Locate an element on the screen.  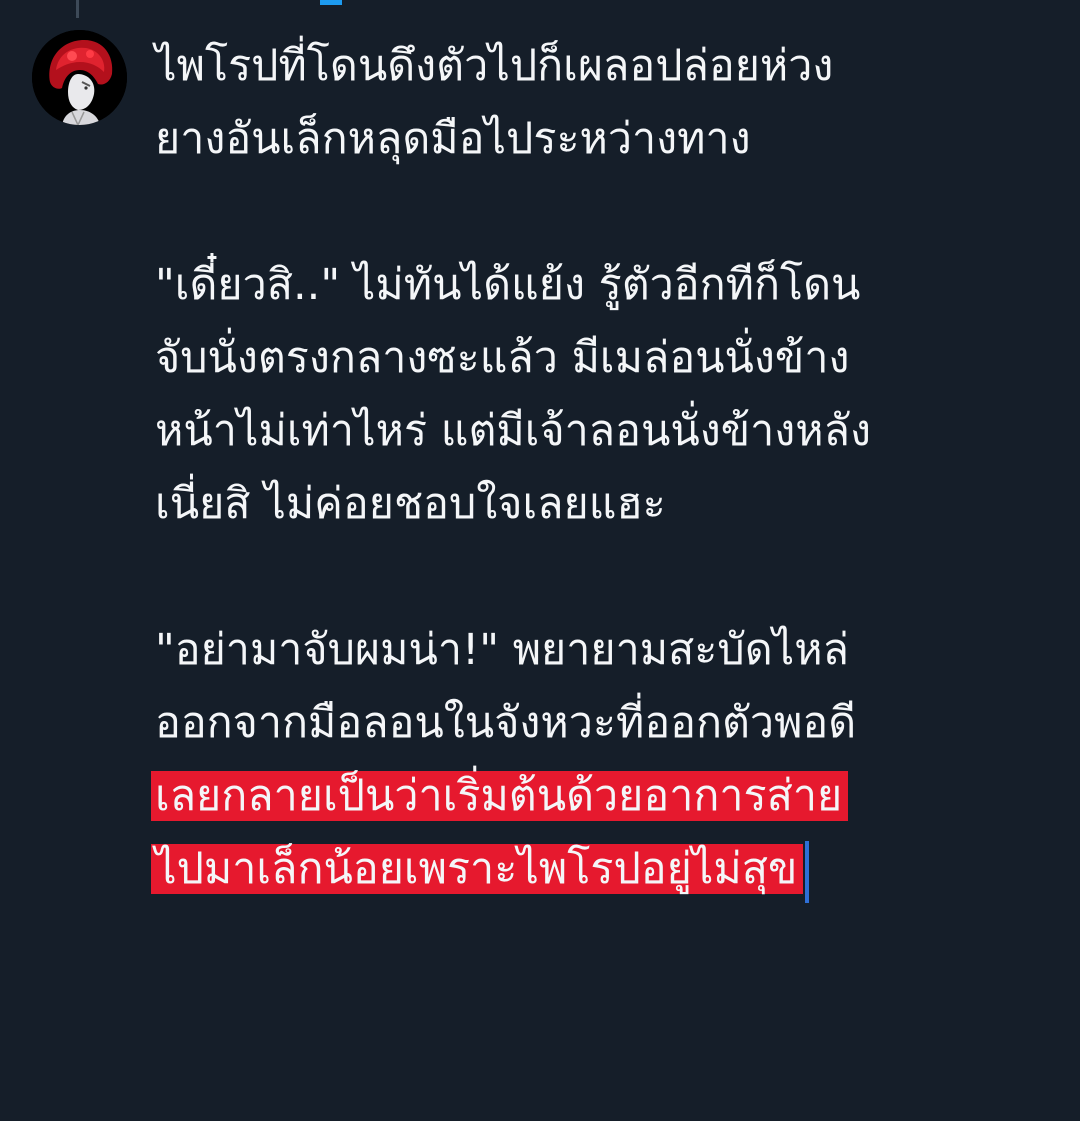
text-line: ไพโรปที่โดนดึงตัวไปก็เผลอปล่อยห่วง is located at coordinates (494, 66).